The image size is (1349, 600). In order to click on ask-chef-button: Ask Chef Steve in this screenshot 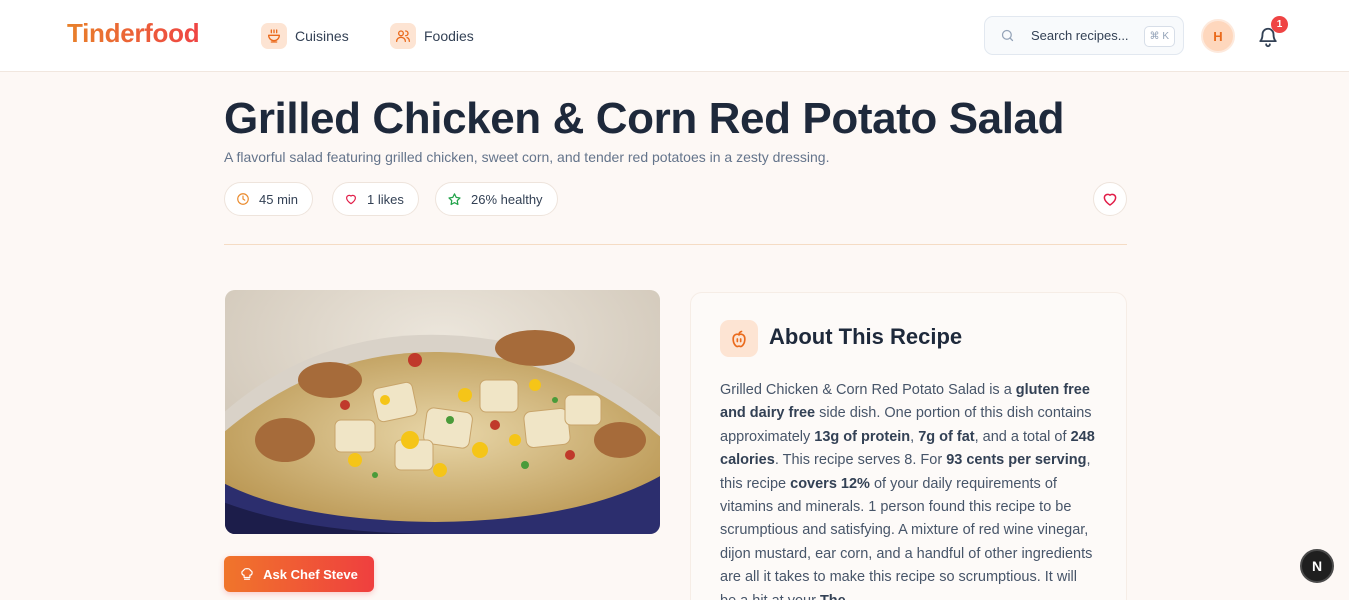, I will do `click(299, 574)`.